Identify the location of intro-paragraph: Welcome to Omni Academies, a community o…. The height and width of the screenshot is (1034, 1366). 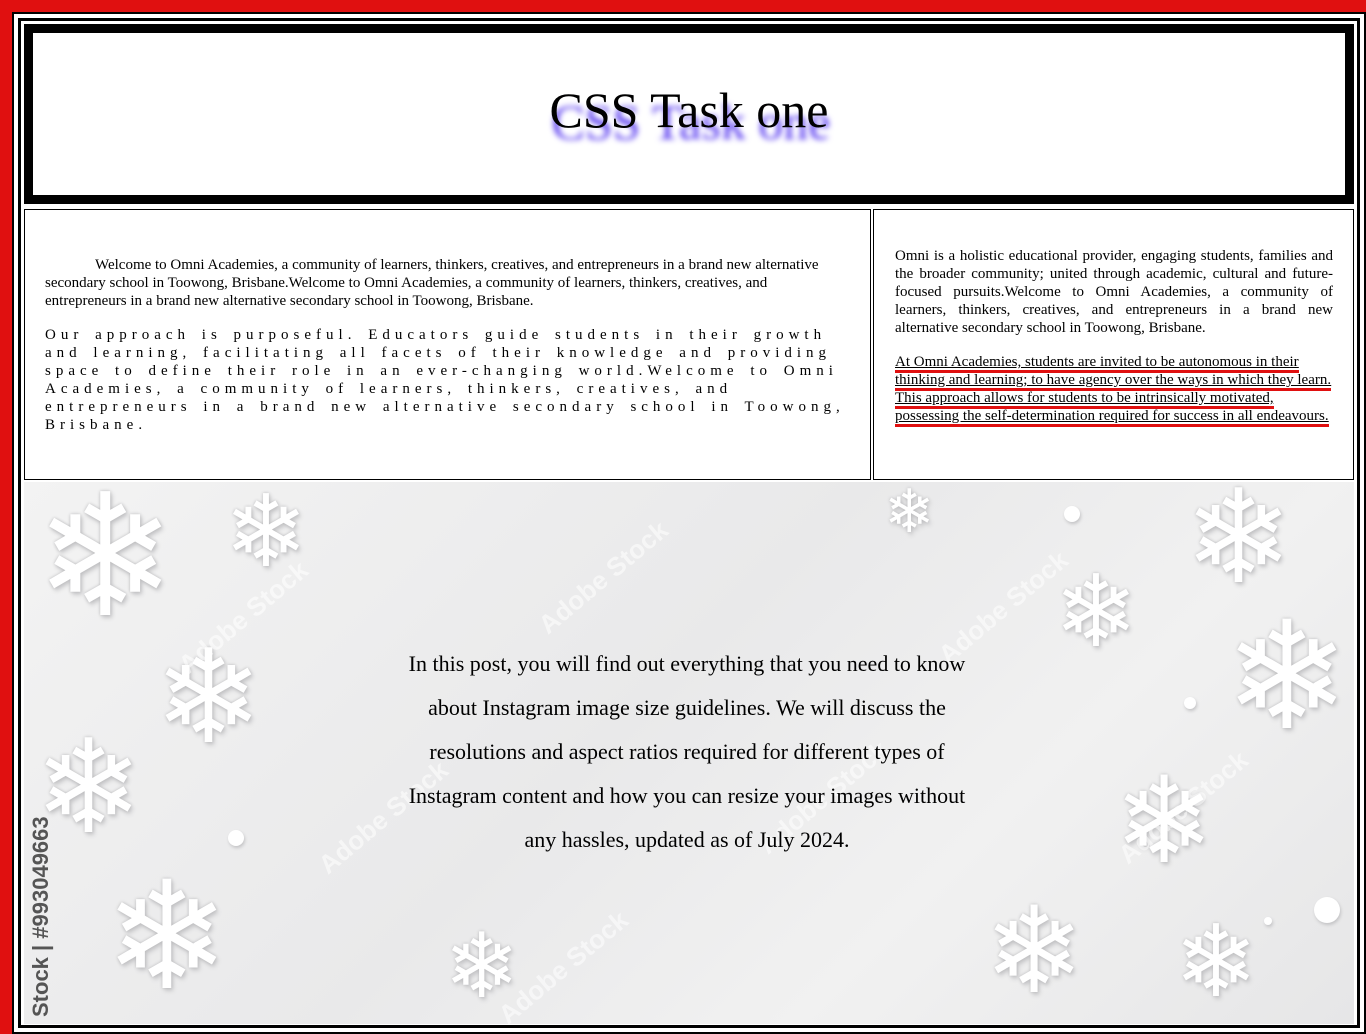
(432, 283).